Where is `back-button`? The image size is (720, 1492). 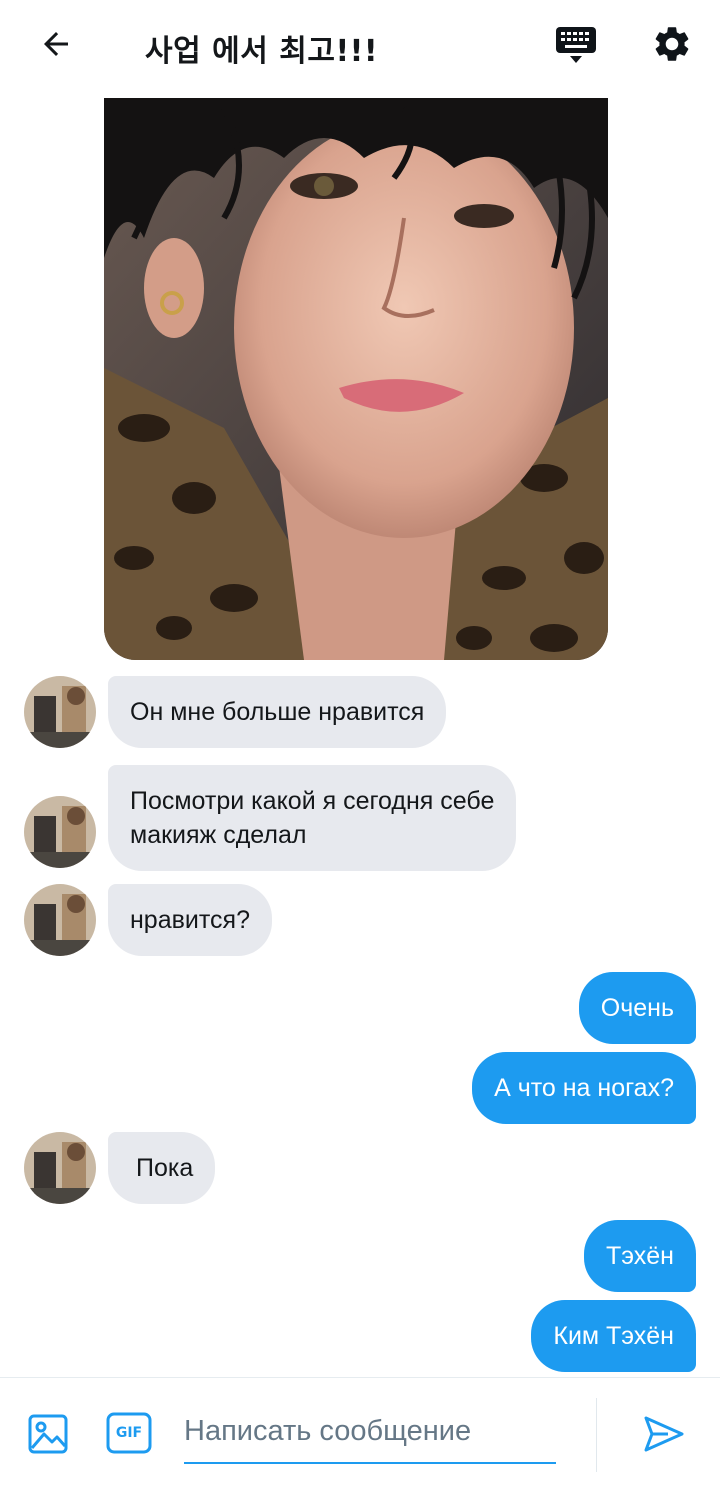 back-button is located at coordinates (56, 44).